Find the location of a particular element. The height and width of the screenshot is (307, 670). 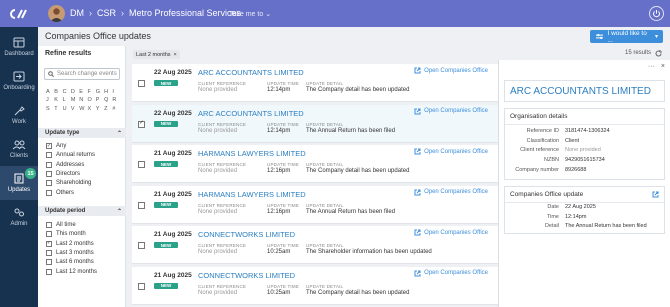

alphabet-letter: F is located at coordinates (91, 92).